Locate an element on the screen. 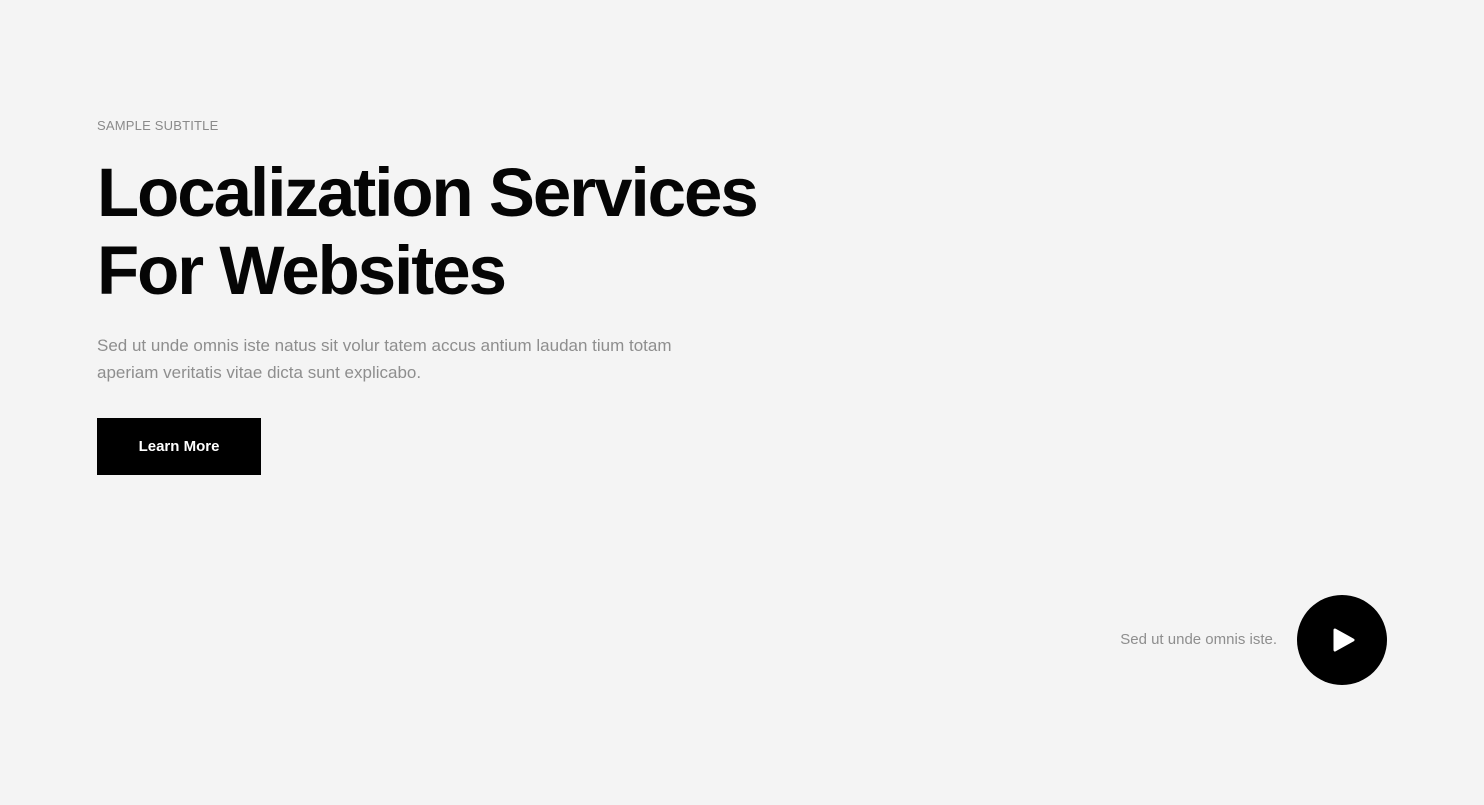 This screenshot has height=805, width=1484. video-caption: Sed ut unde omnis iste. is located at coordinates (1198, 639).